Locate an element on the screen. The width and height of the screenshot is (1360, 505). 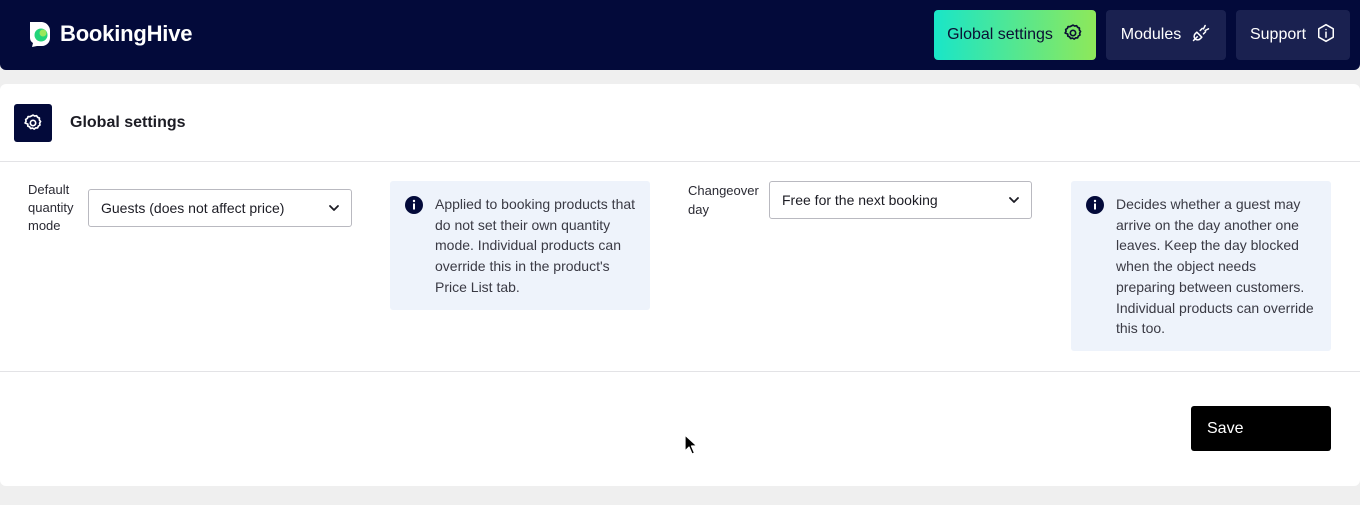
nav-support-label: Support is located at coordinates (1278, 34).